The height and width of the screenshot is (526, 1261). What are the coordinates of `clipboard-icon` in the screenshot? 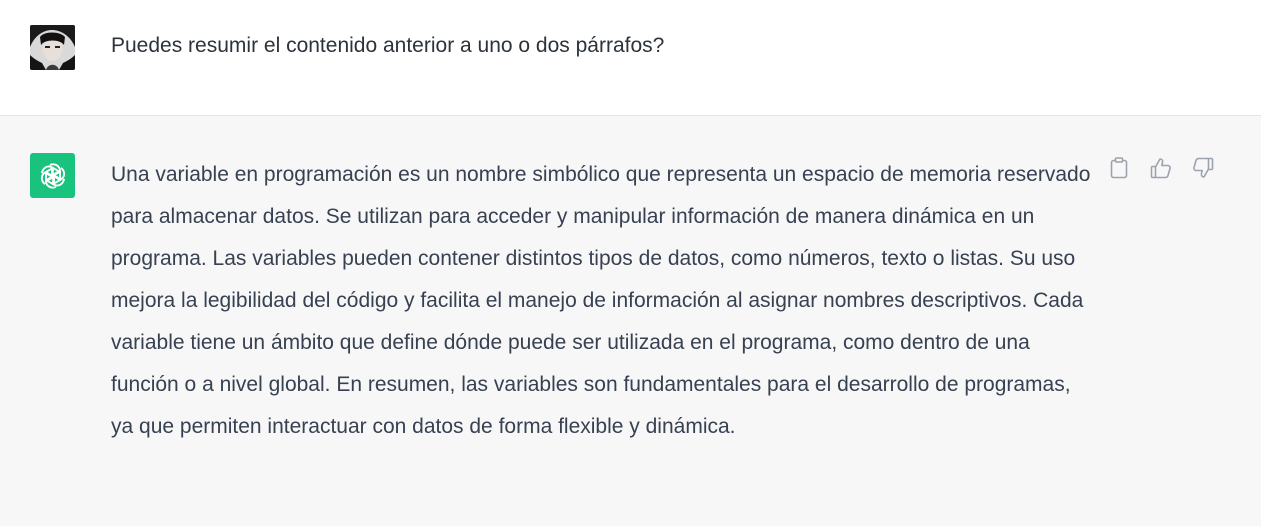 It's located at (1119, 168).